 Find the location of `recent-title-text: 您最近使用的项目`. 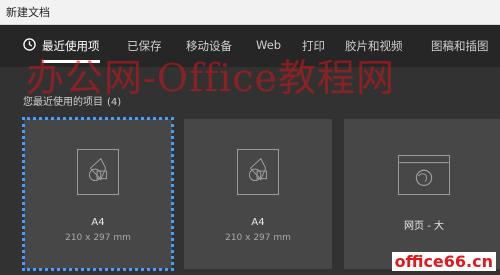

recent-title-text: 您最近使用的项目 is located at coordinates (63, 102).